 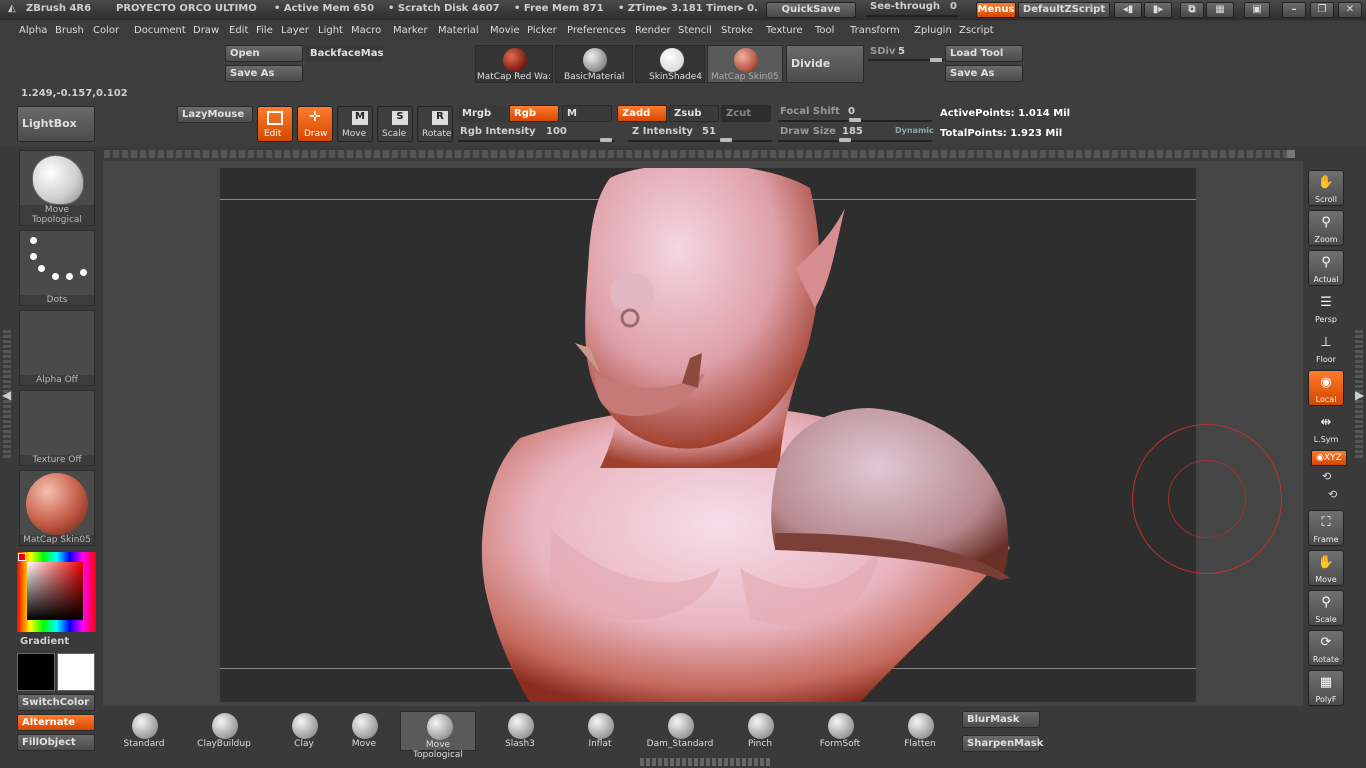 I want to click on rotate-y-icon: ⟲, so click(x=1326, y=476).